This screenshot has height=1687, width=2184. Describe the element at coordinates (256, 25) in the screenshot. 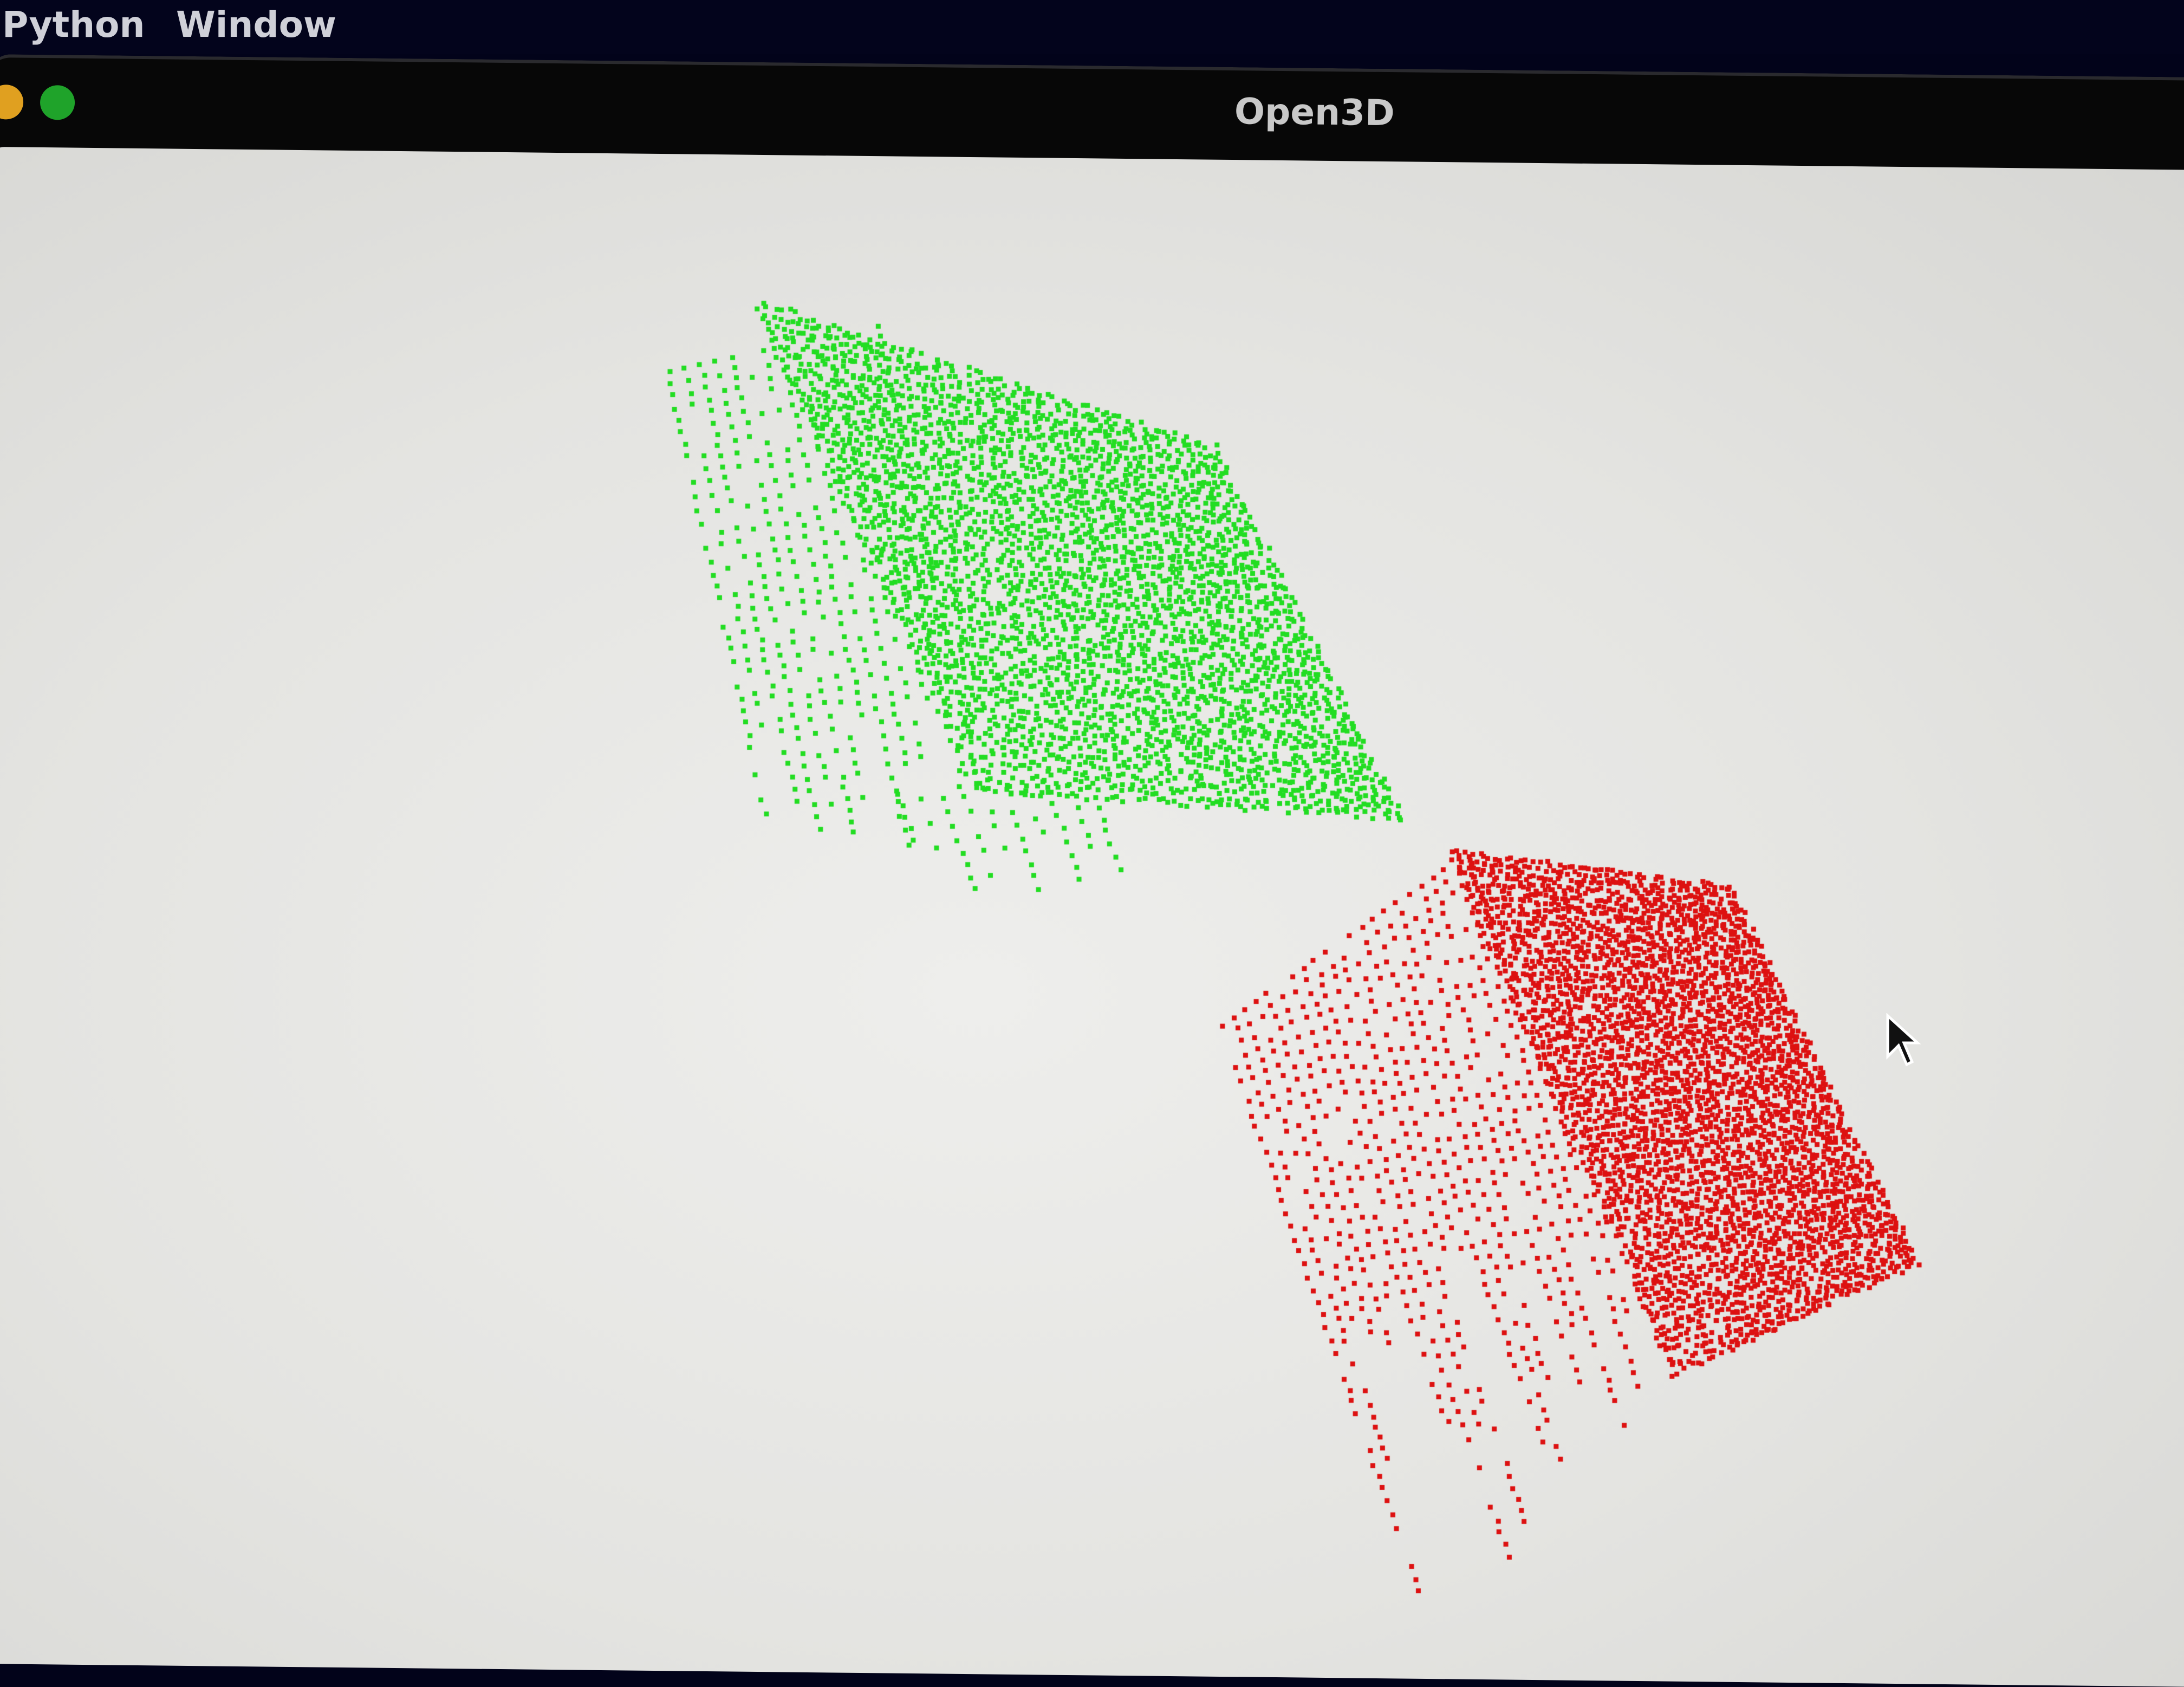

I see `menu-window: Window` at that location.